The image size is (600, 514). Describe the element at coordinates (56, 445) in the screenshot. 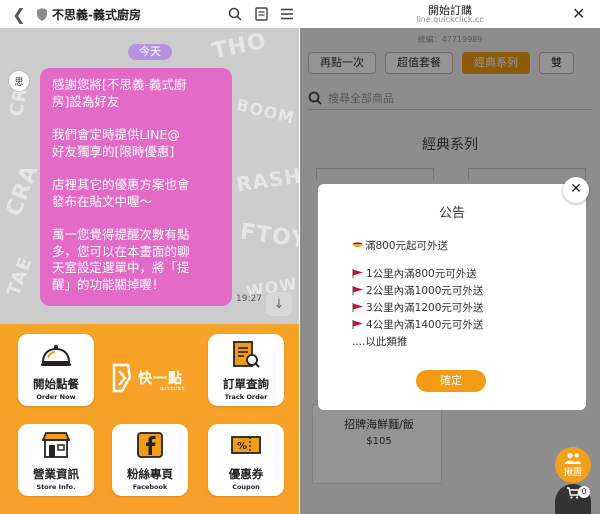

I see `store-icon` at that location.